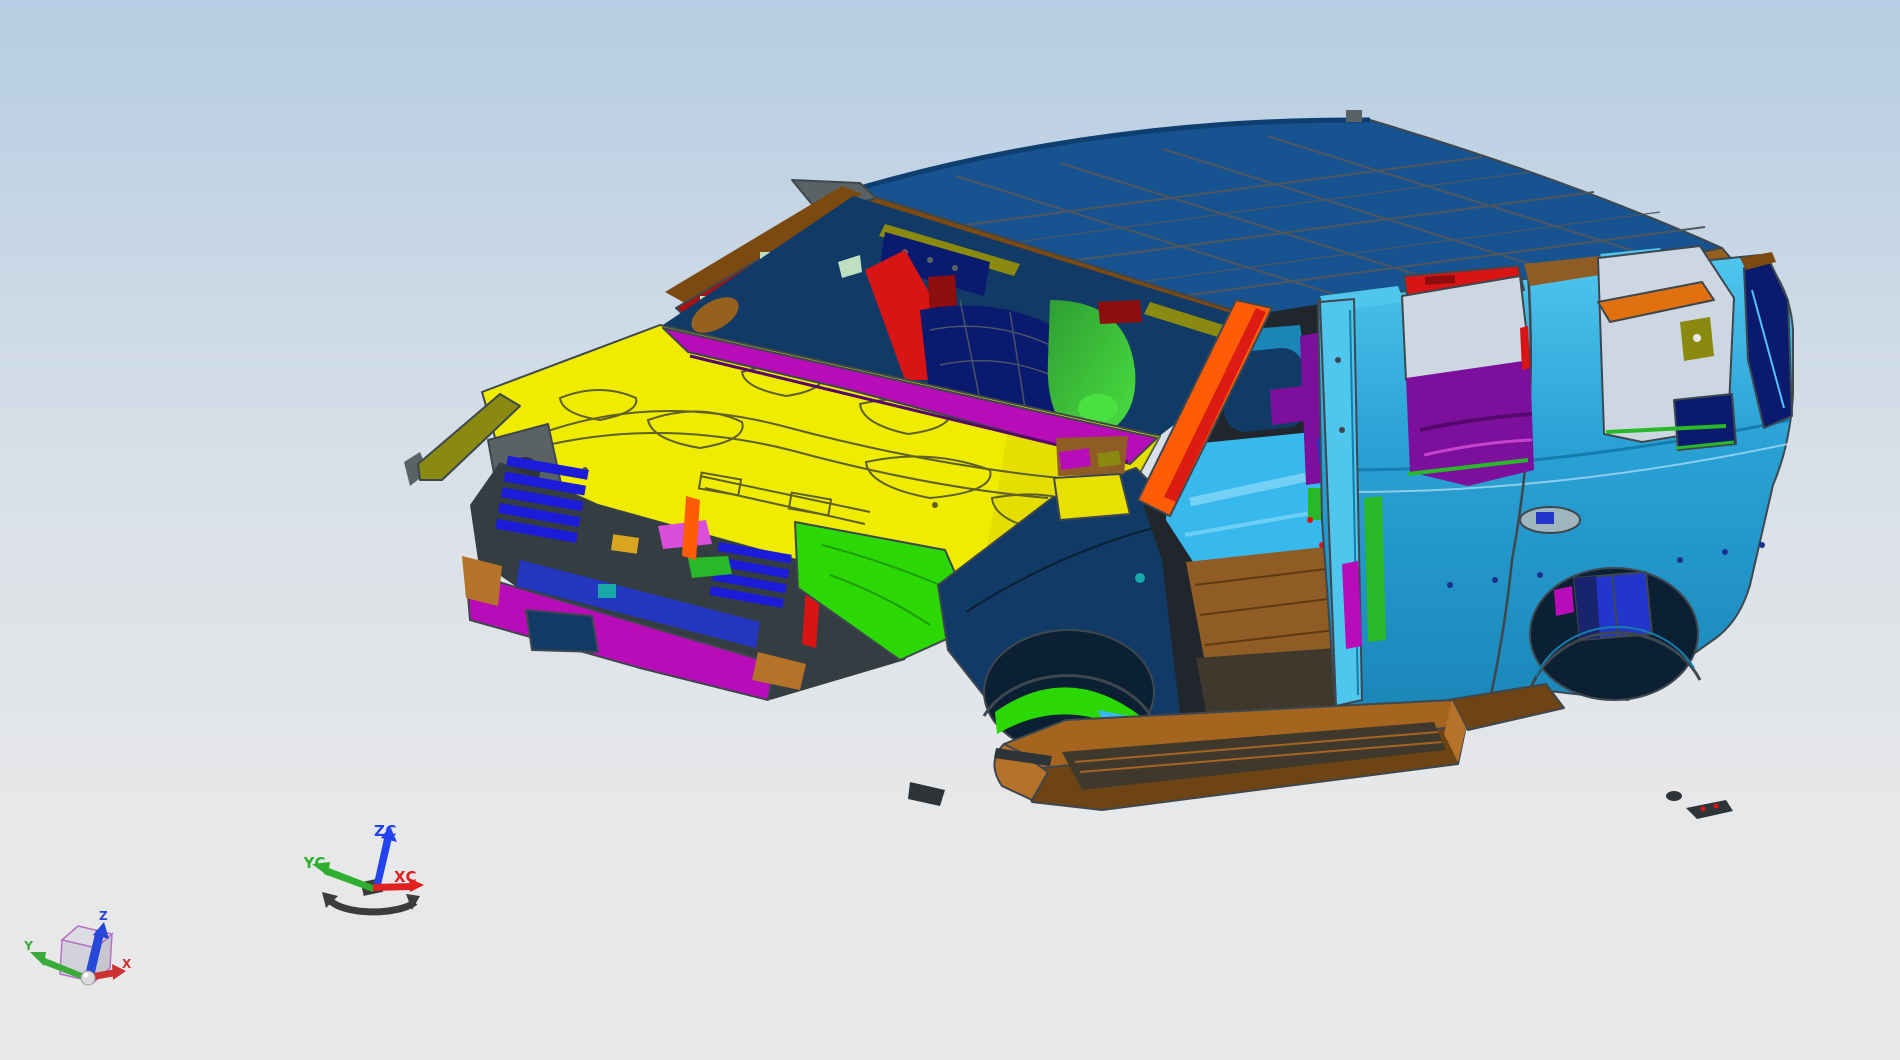 Image resolution: width=1900 pixels, height=1060 pixels. Describe the element at coordinates (405, 877) in the screenshot. I see `wcs-x-label: XC` at that location.